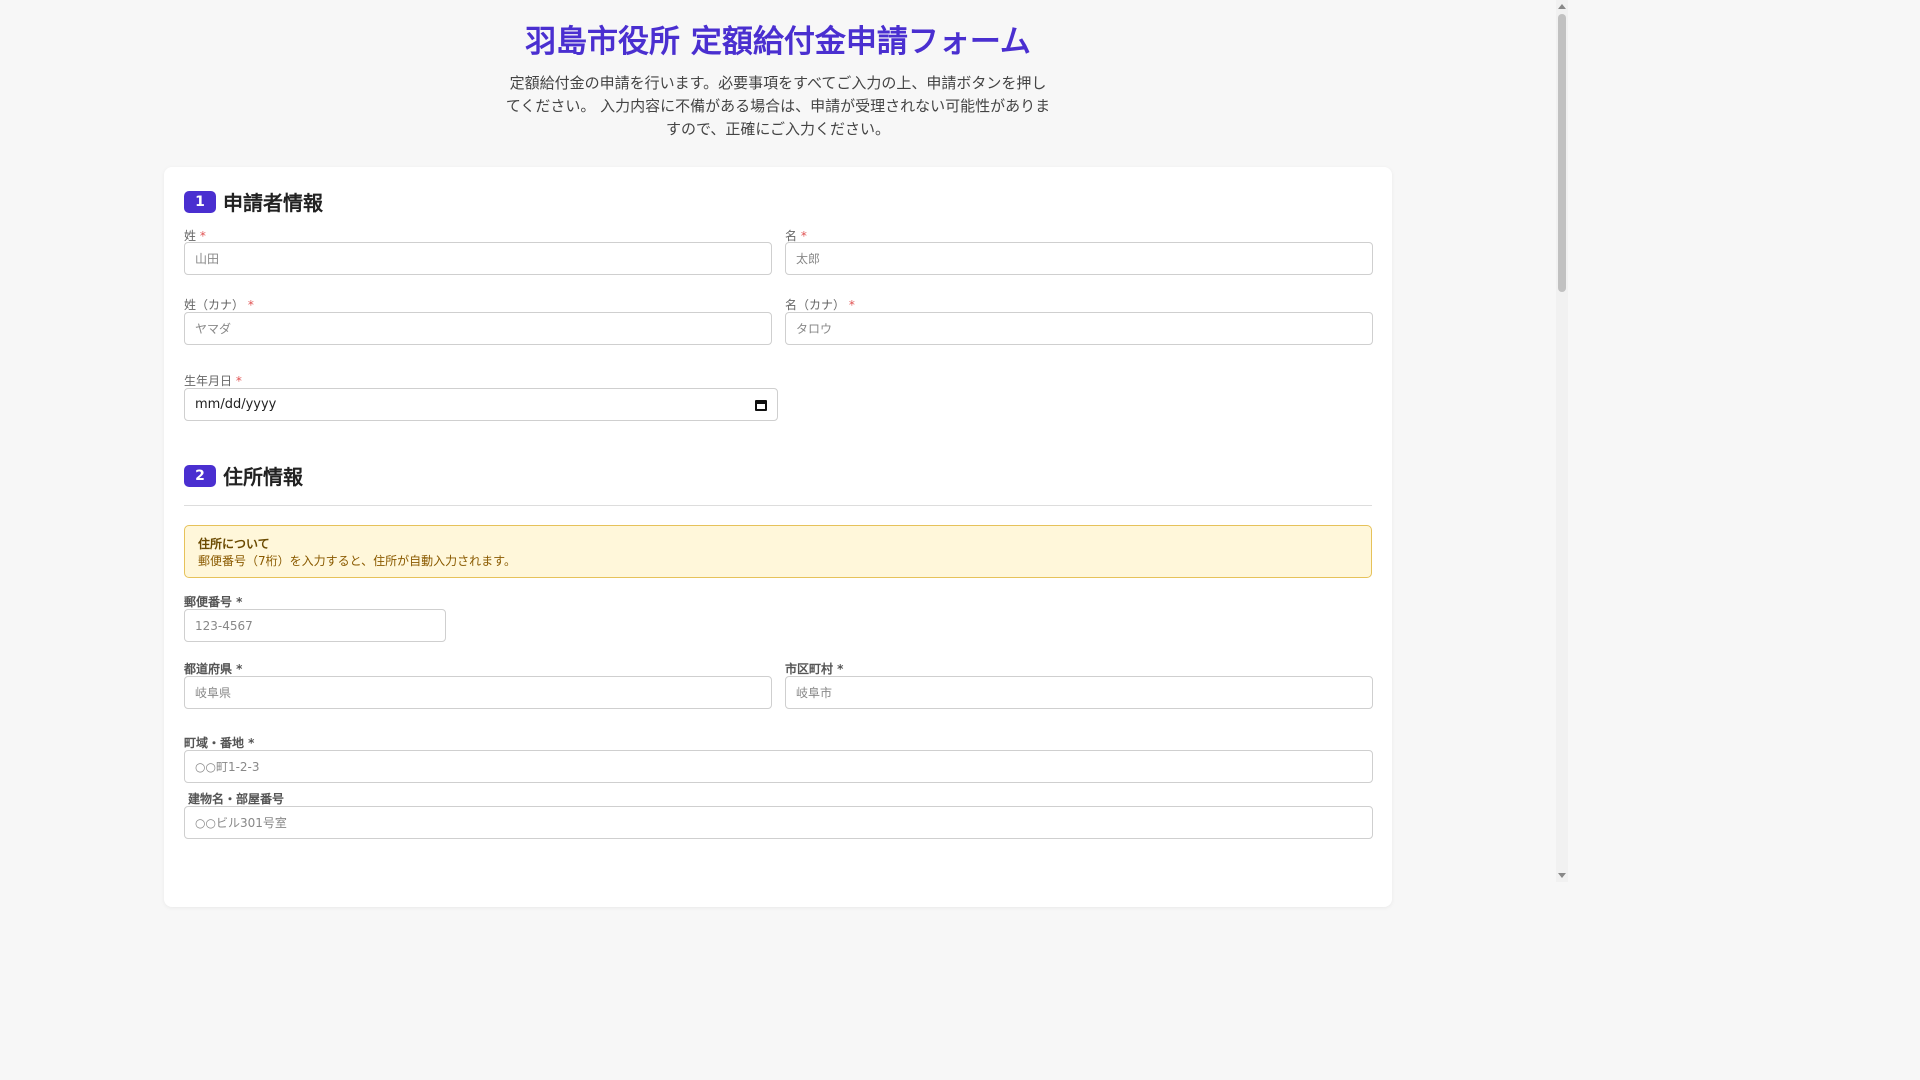 The image size is (1920, 1080). I want to click on notice-title: 住所について, so click(234, 544).